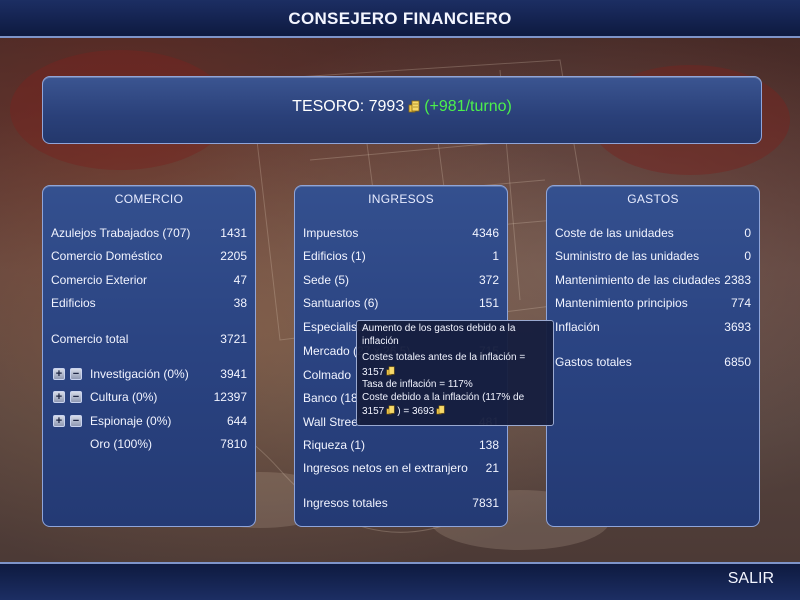  Describe the element at coordinates (653, 328) in the screenshot. I see `expenses-row-inflation: Inflación 3693` at that location.